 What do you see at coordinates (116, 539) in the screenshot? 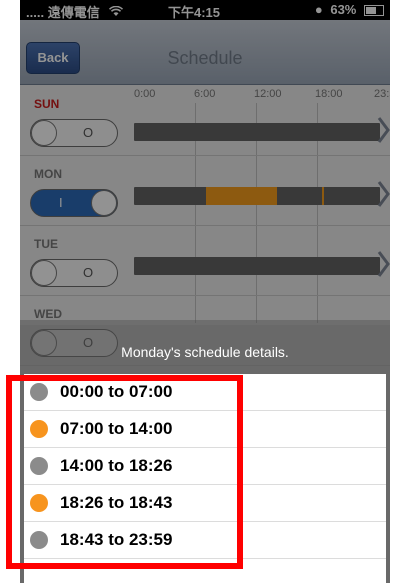
I see `schedule-detail-text: 18:43 to 23:59` at bounding box center [116, 539].